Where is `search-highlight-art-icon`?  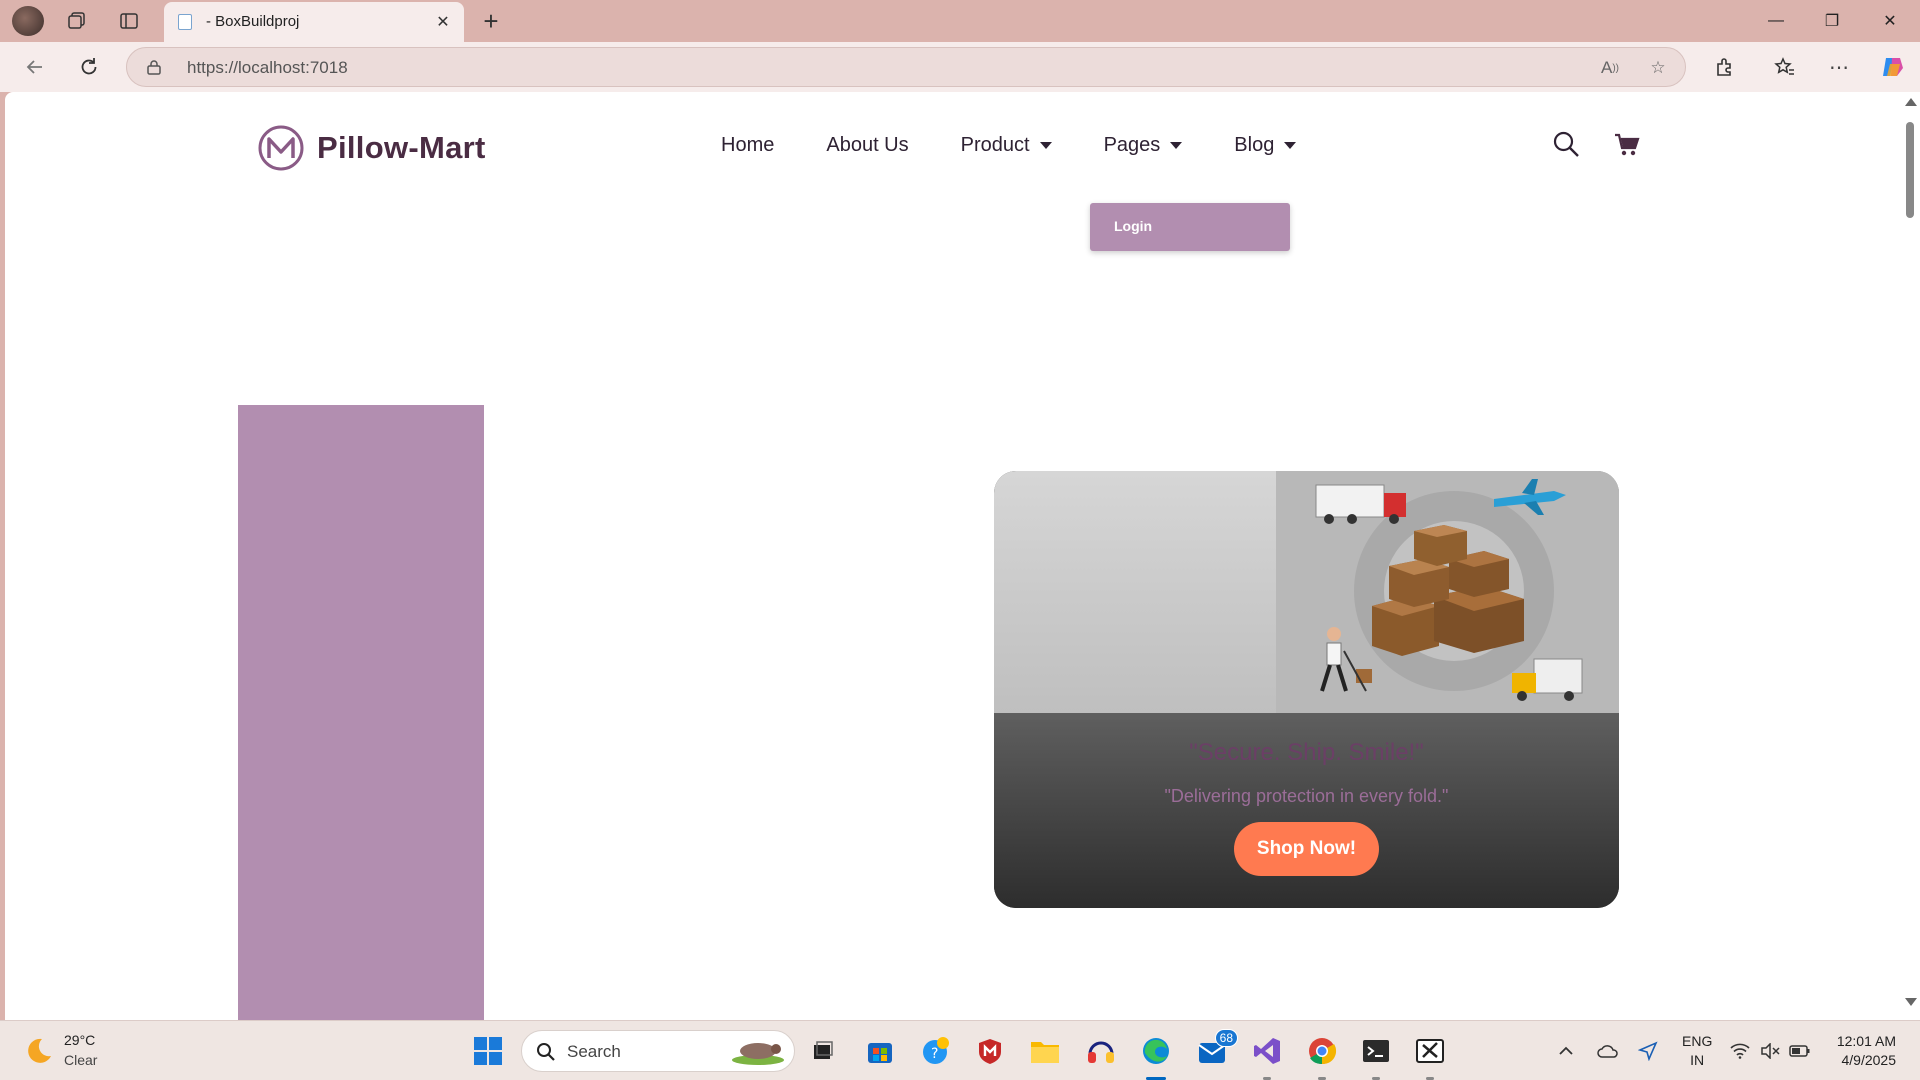
search-highlight-art-icon is located at coordinates (758, 1054).